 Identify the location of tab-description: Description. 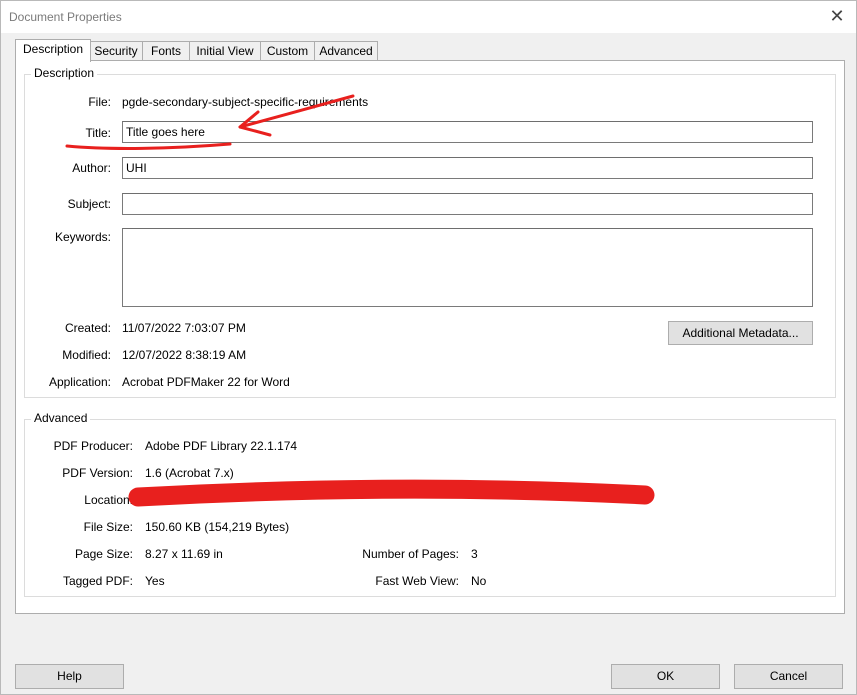
(53, 50).